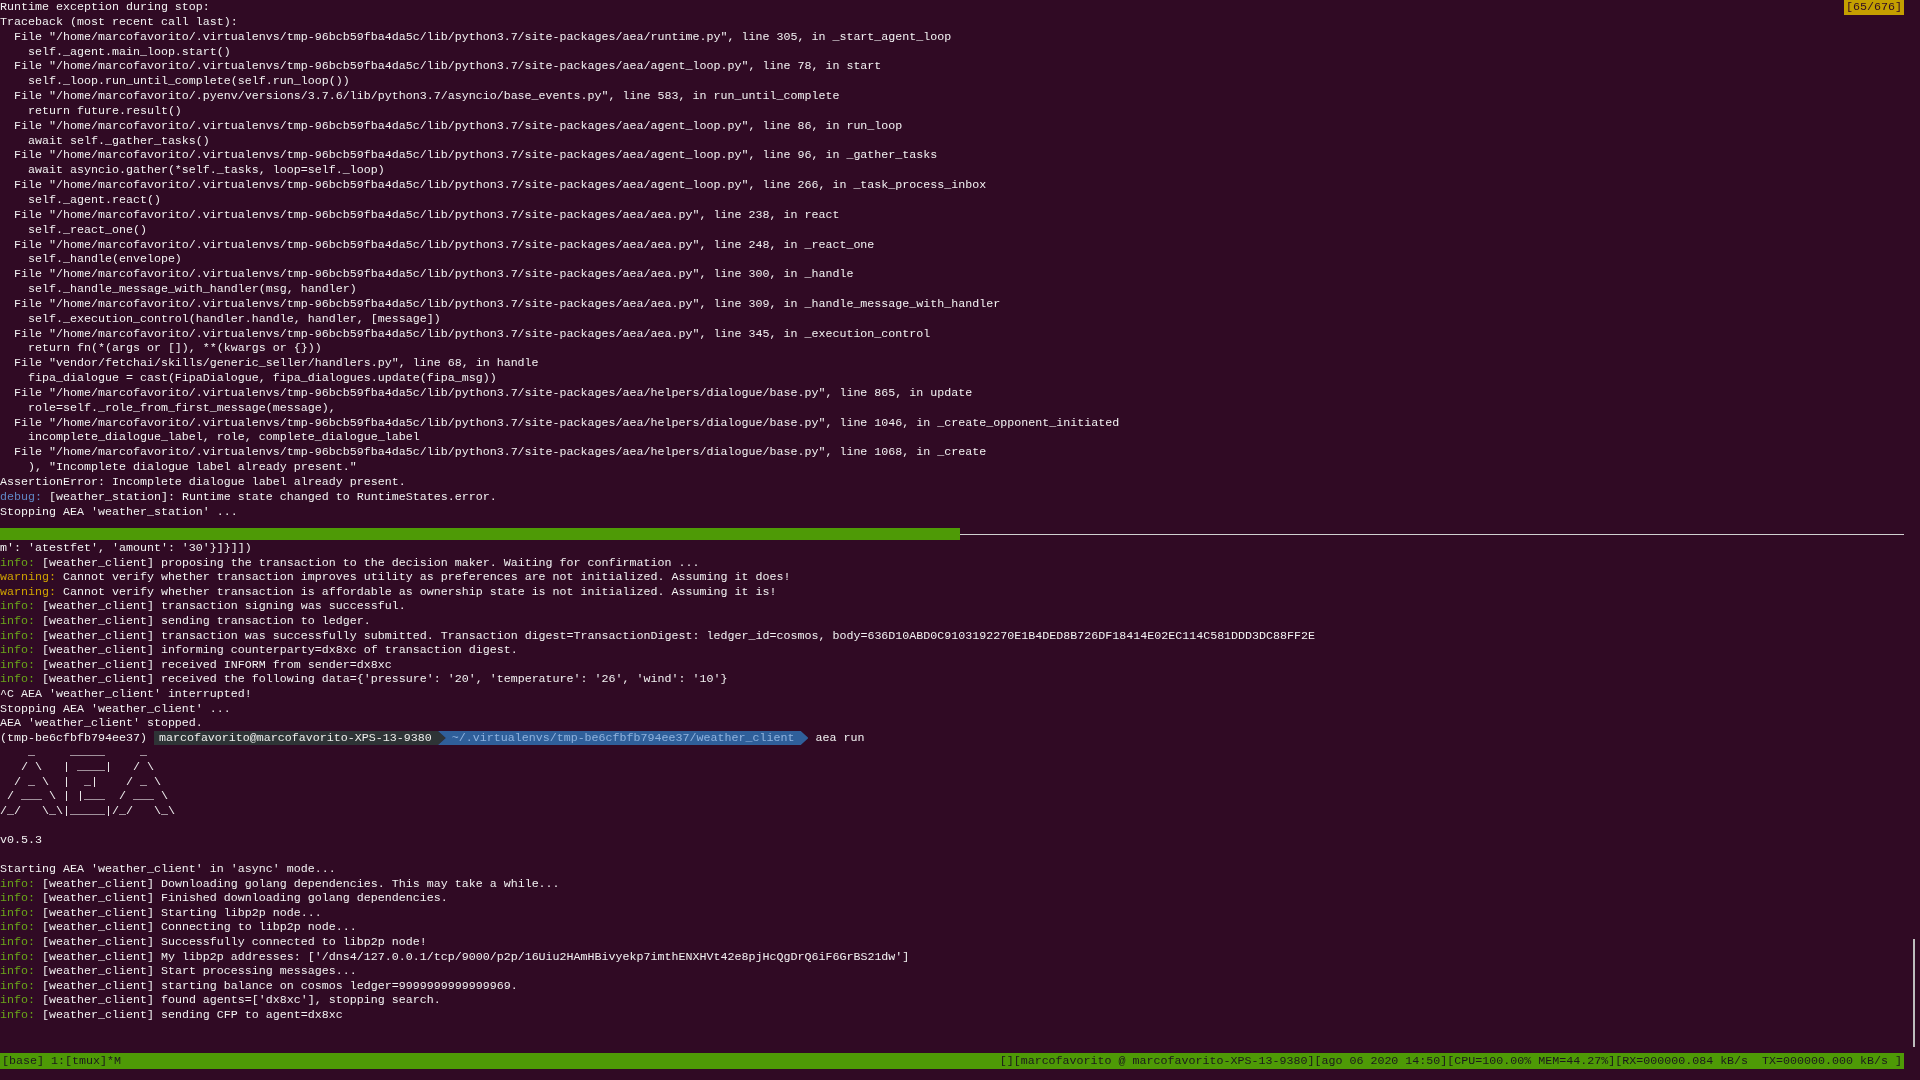  I want to click on terminal-line: File "/home/marcofavorito/.virtualenvs/tmp-96bcb59fba4da5c/lib/python3.7/site-packages/aea/aea.py", line 300, in _handle, so click(433, 275).